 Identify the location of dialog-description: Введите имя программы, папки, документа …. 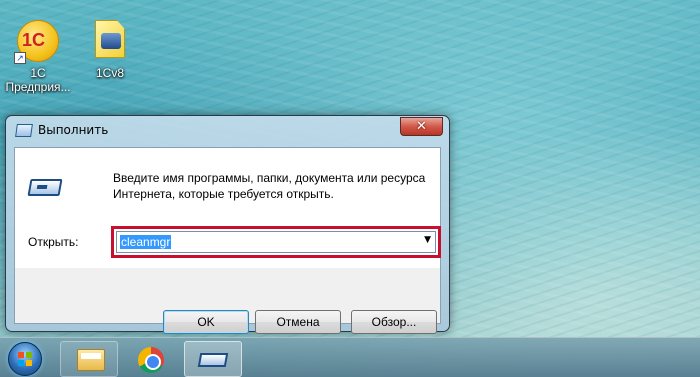
(273, 186).